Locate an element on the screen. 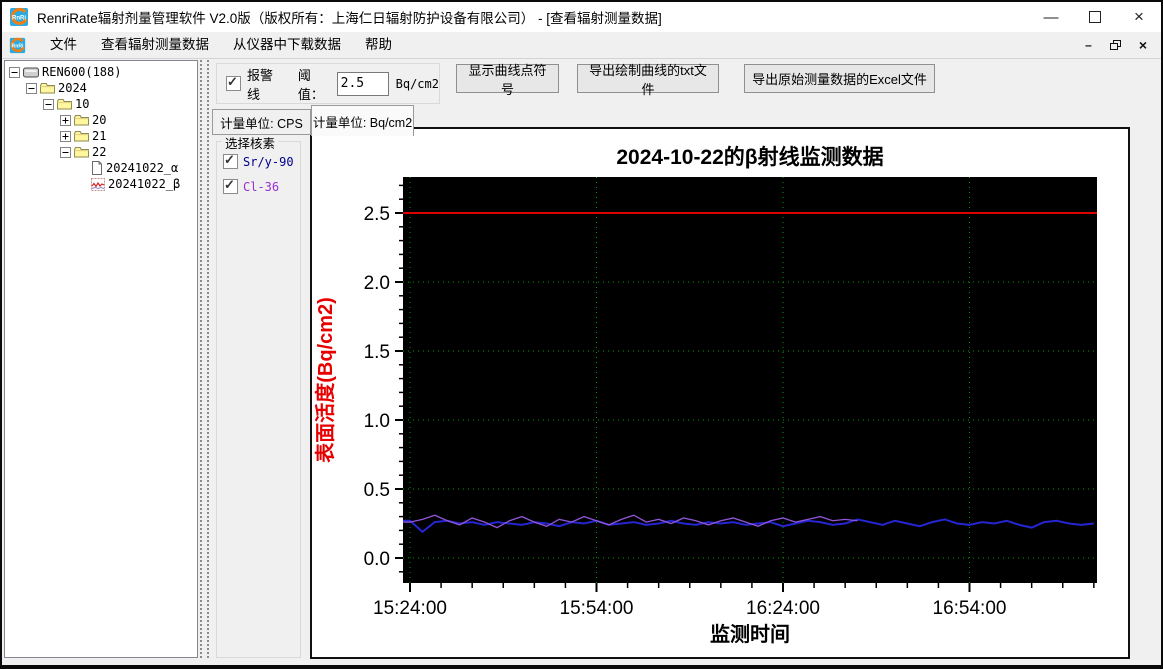 This screenshot has height=669, width=1163. app-logo-icon: RnRi is located at coordinates (19, 16).